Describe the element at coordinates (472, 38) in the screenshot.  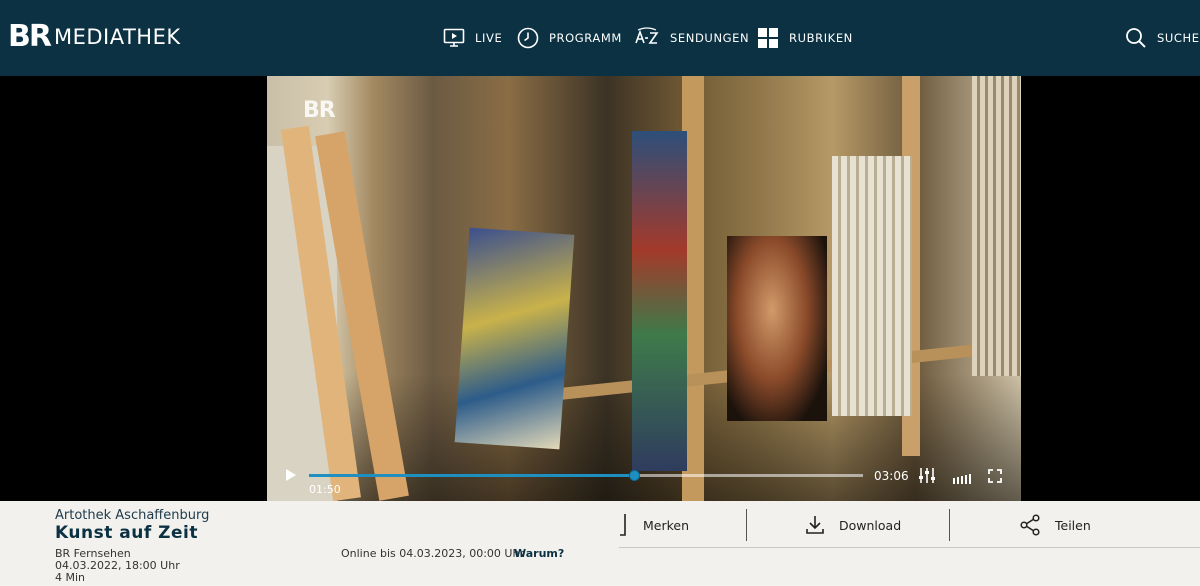
I see `nav-live: LIVE` at that location.